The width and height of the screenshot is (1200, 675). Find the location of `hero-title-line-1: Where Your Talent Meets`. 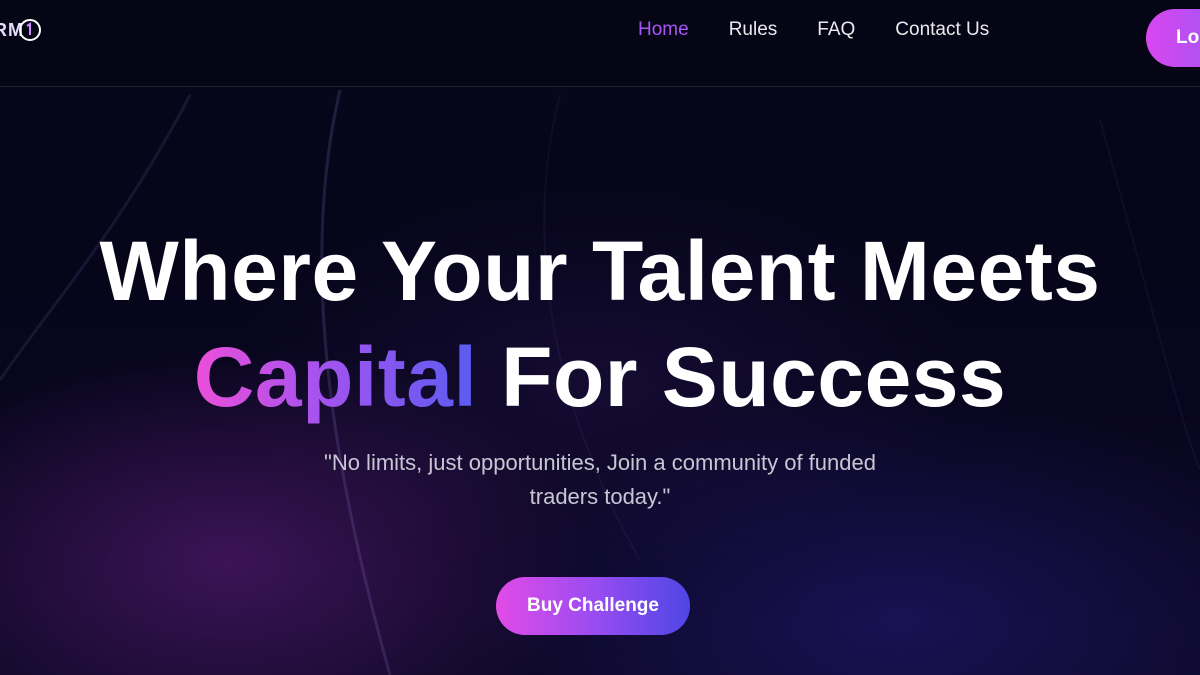

hero-title-line-1: Where Your Talent Meets is located at coordinates (600, 271).